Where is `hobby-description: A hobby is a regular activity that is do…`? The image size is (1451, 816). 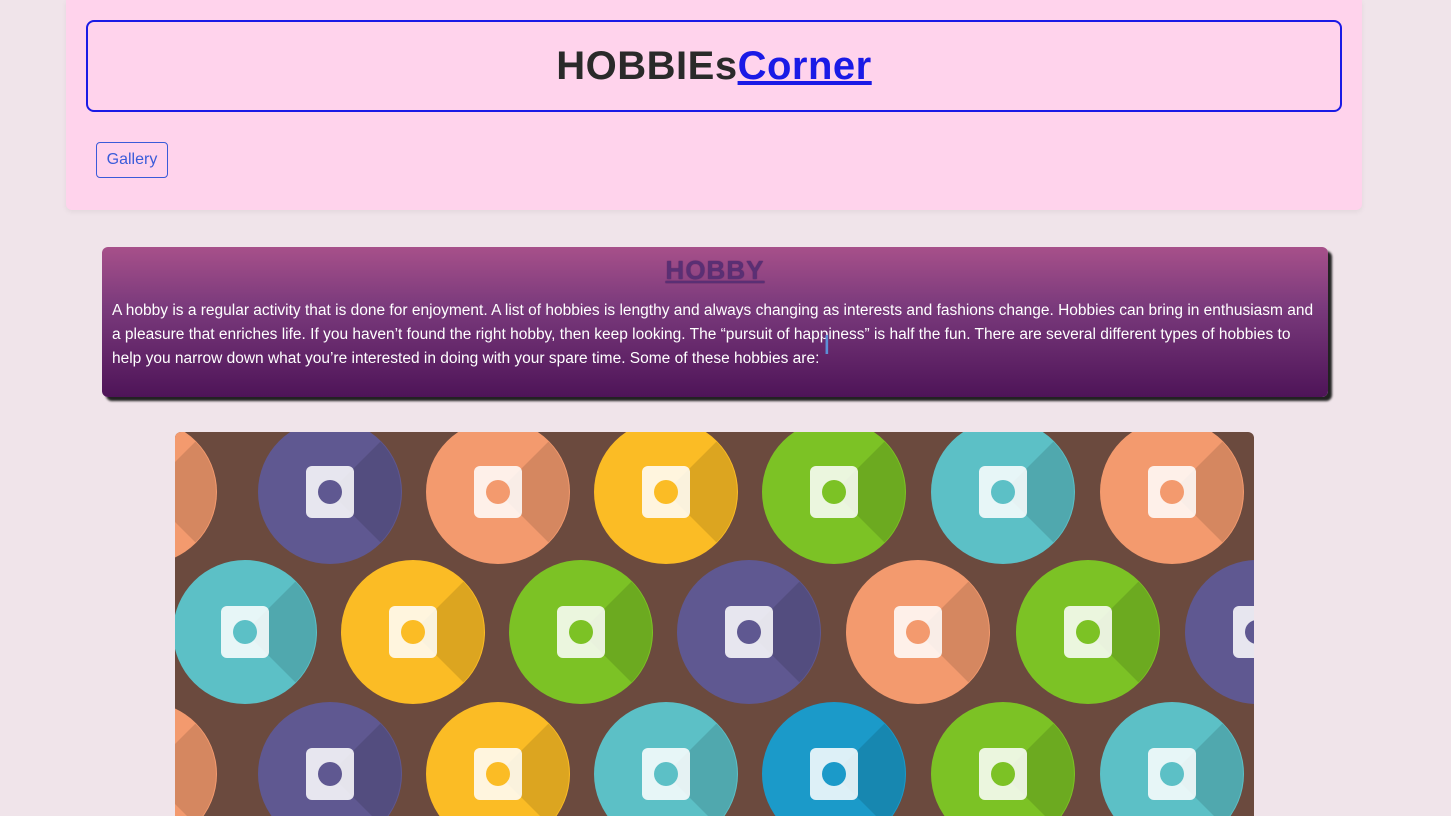 hobby-description: A hobby is a regular activity that is do… is located at coordinates (713, 334).